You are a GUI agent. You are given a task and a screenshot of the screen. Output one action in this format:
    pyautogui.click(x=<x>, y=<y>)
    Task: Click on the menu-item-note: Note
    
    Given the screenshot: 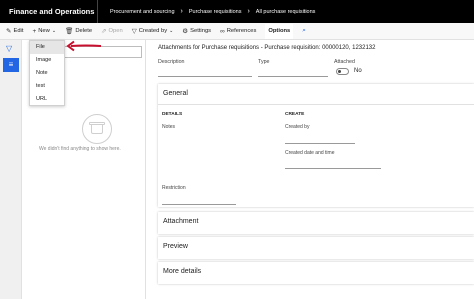 What is the action you would take?
    pyautogui.click(x=47, y=73)
    